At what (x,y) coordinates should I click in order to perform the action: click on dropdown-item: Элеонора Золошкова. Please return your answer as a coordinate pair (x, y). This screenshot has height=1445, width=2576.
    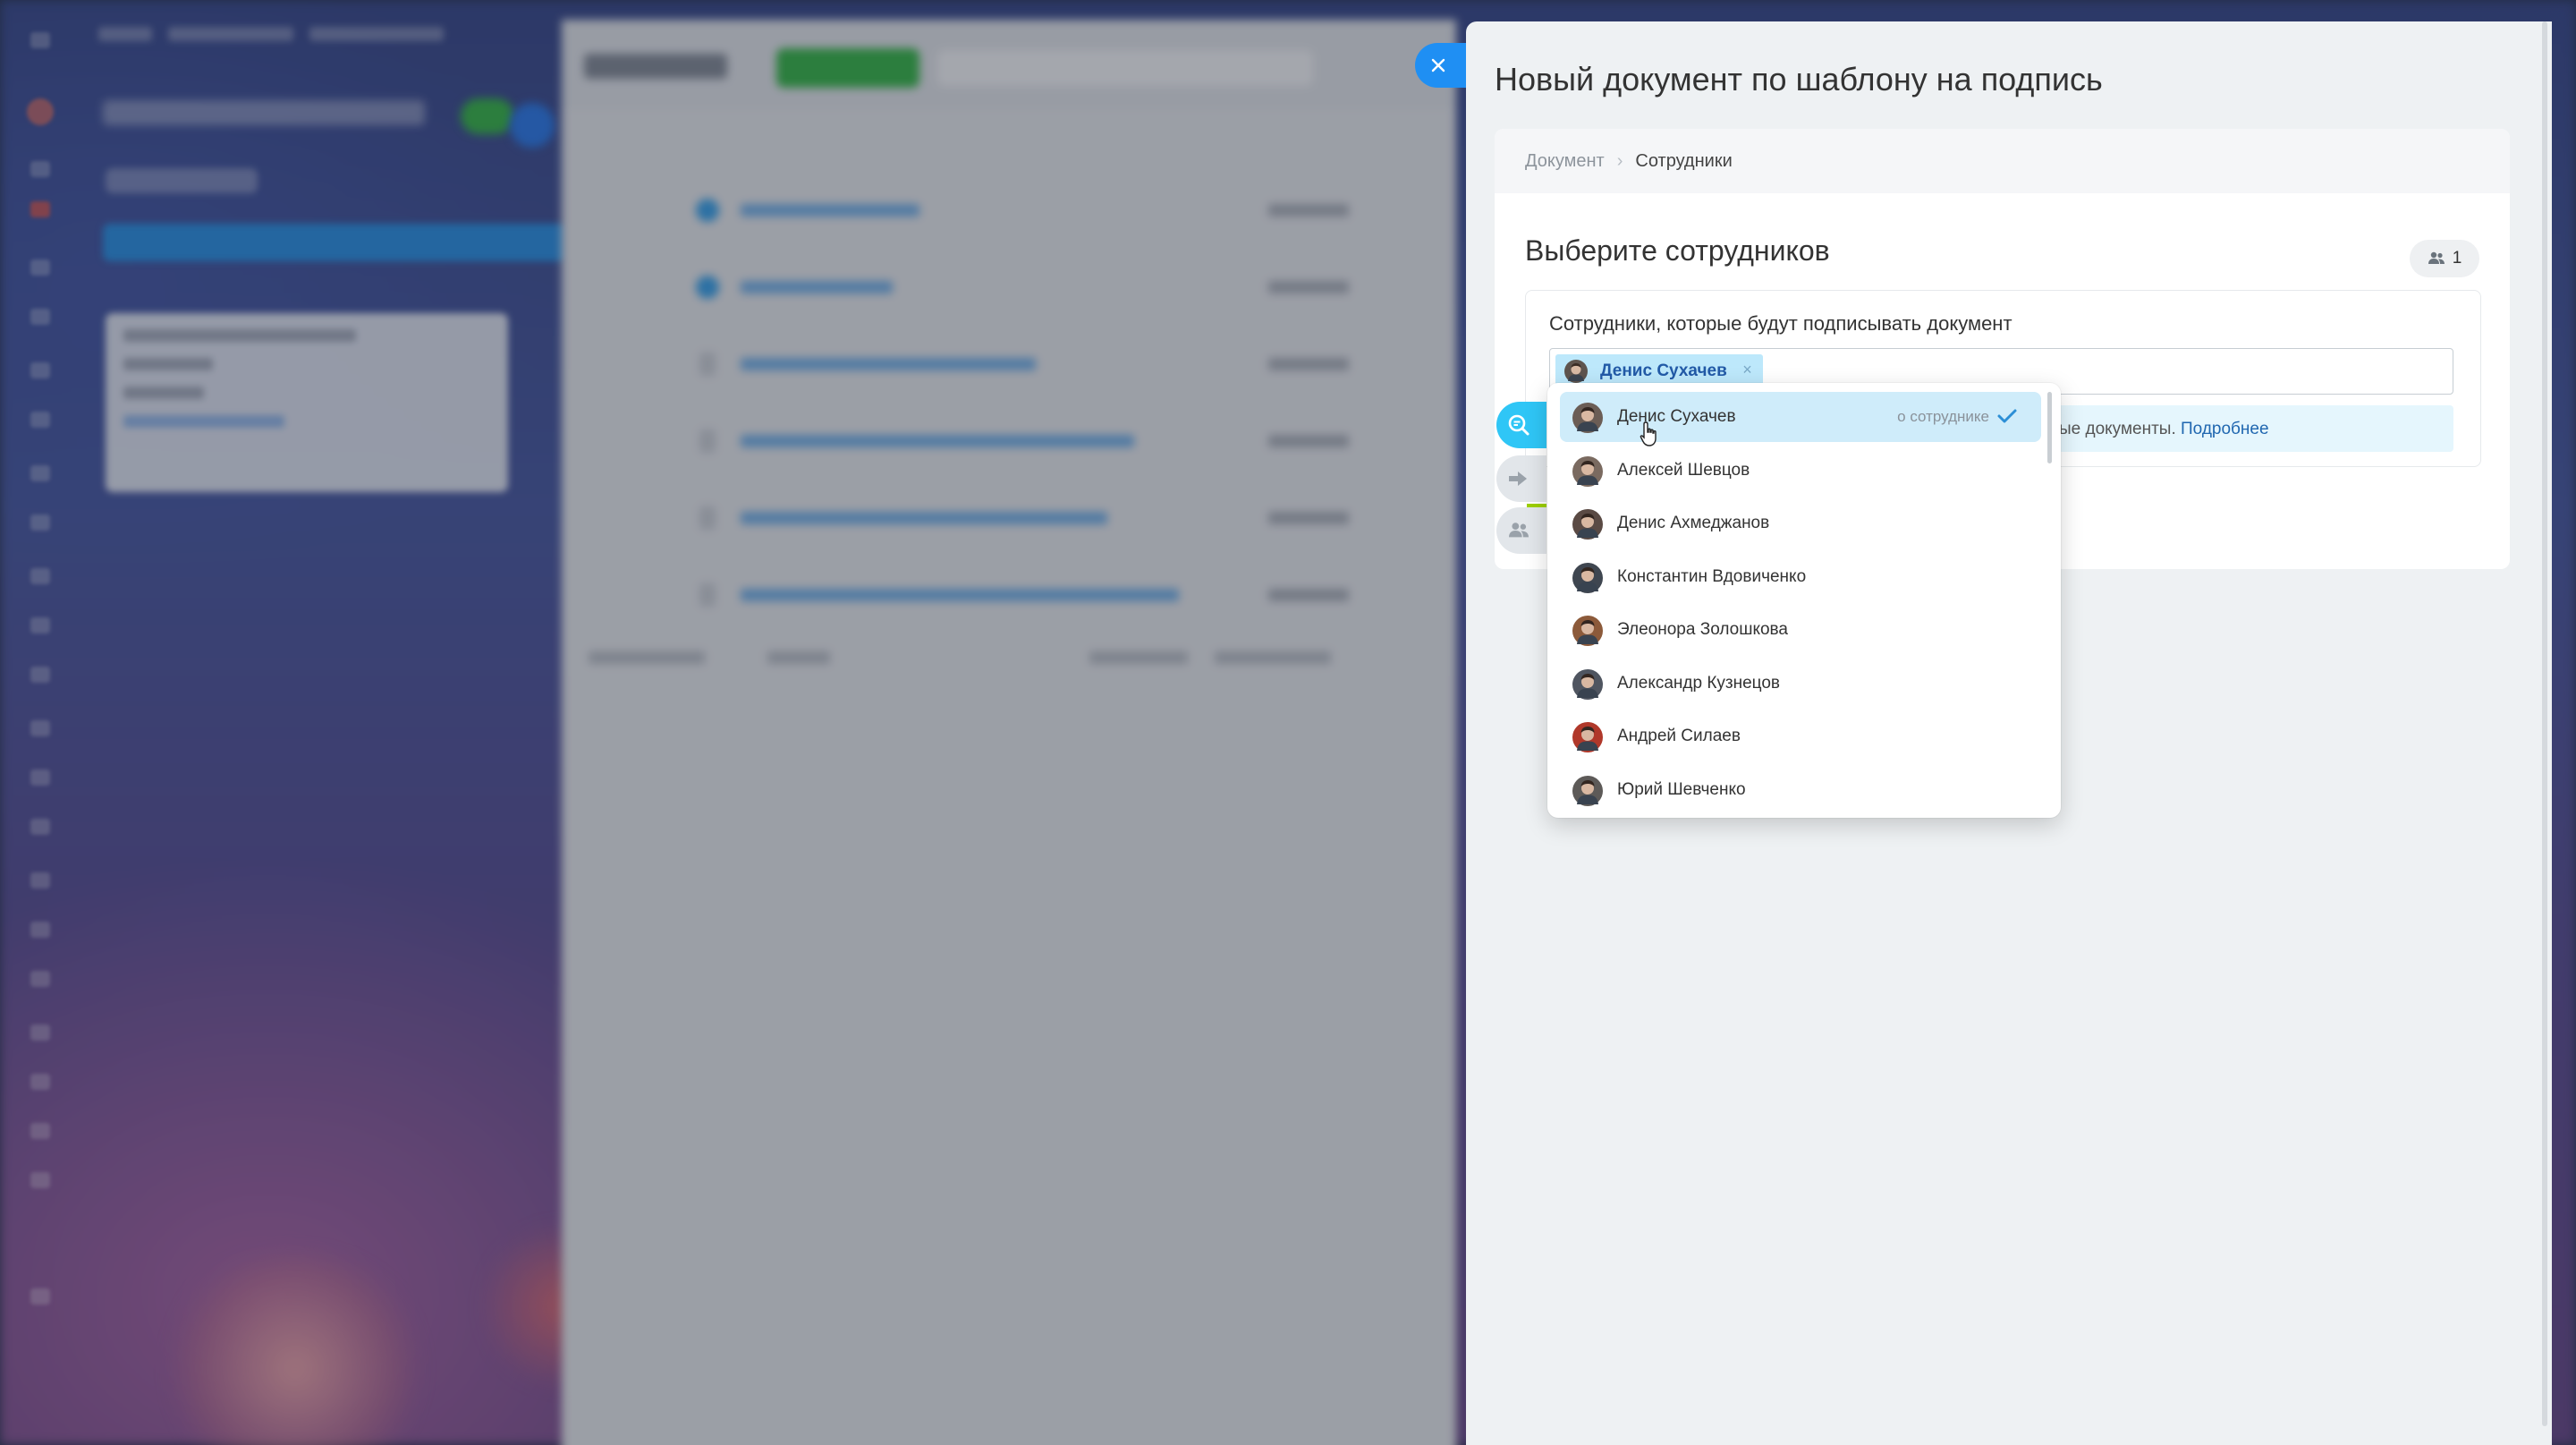
    Looking at the image, I should click on (1800, 630).